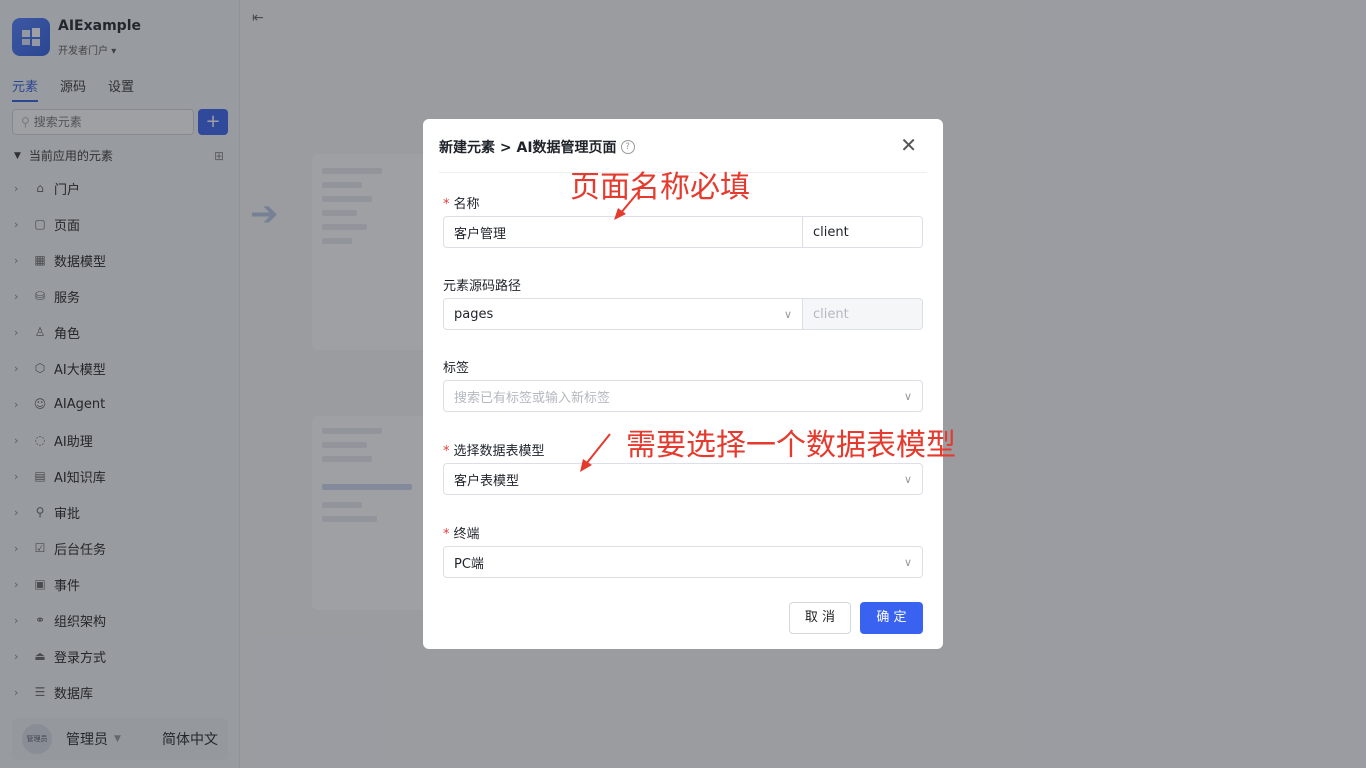 The width and height of the screenshot is (1366, 768). Describe the element at coordinates (863, 314) in the screenshot. I see `path-suffix-field: client` at that location.